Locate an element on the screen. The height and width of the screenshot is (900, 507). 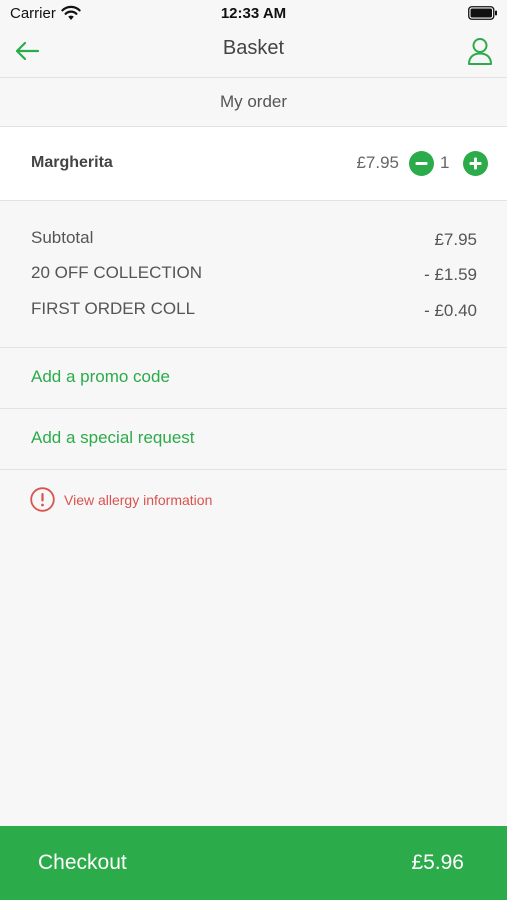
checkout-button: Checkout £5.96 is located at coordinates (253, 863).